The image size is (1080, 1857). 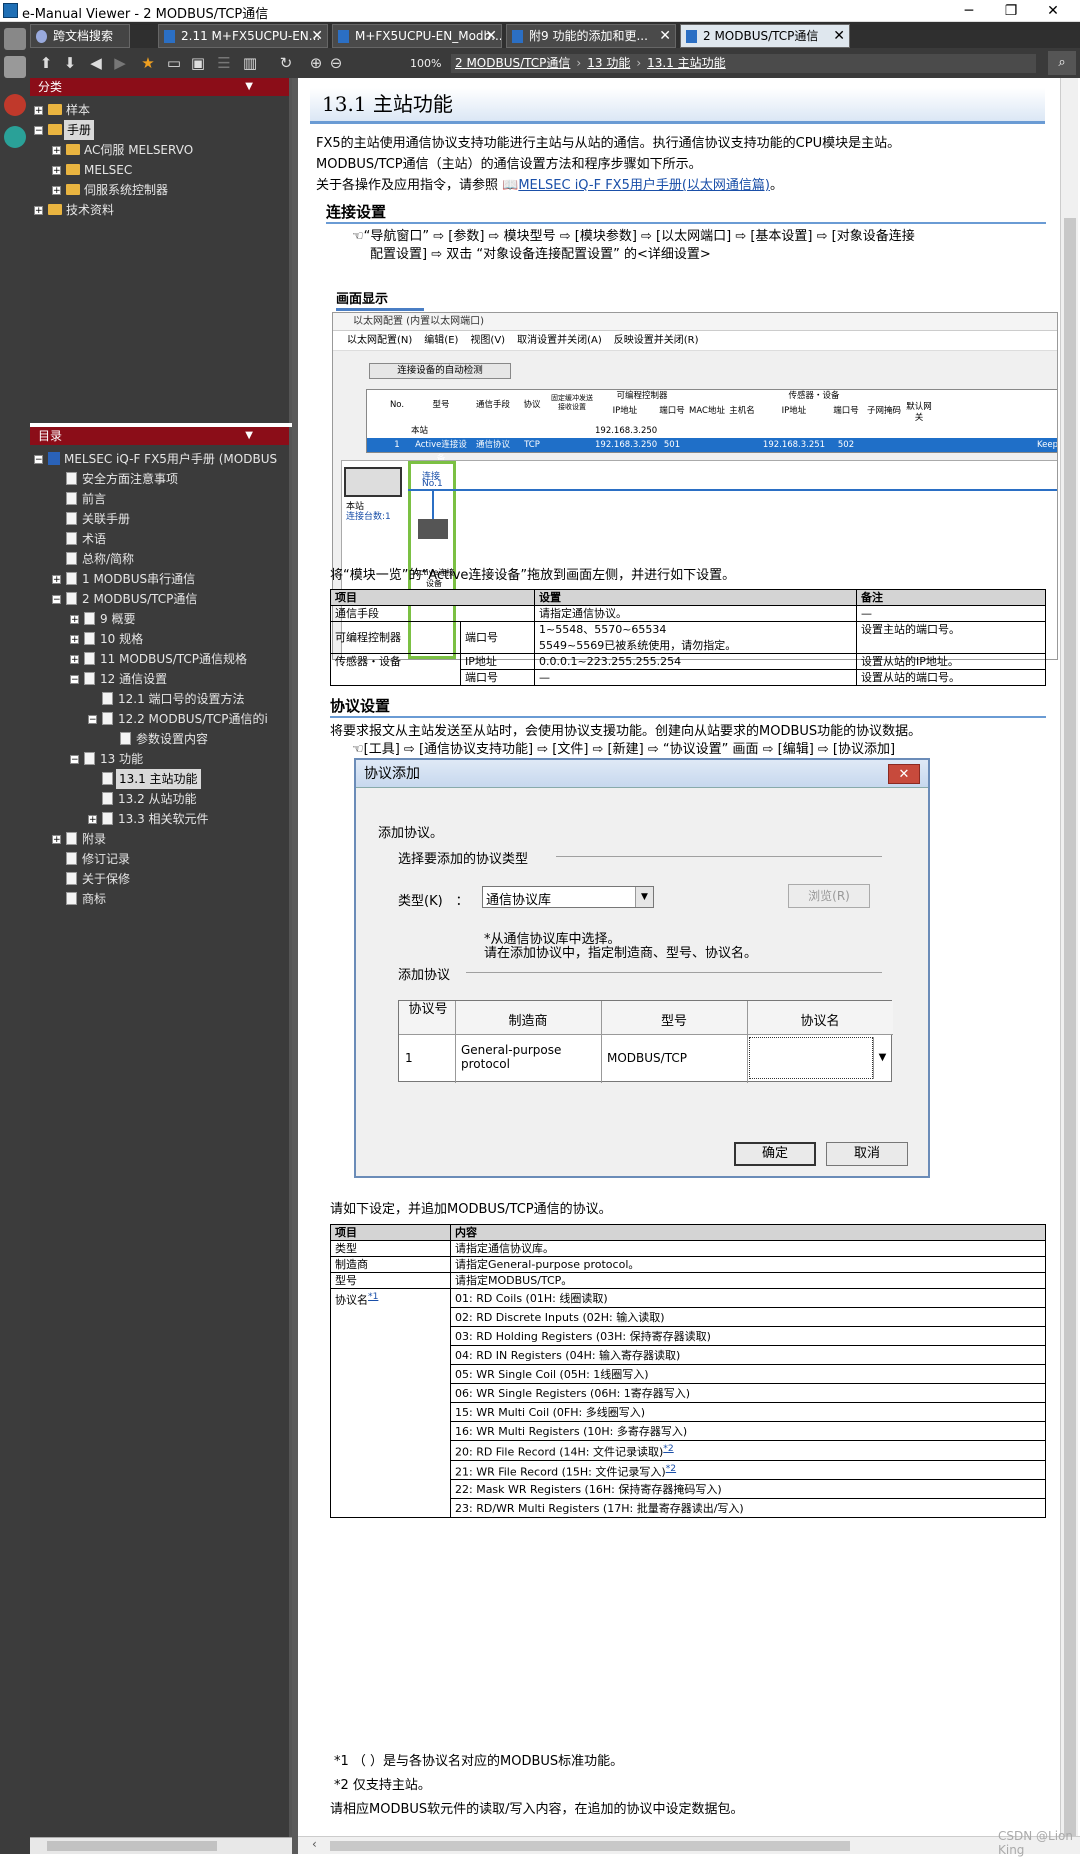 I want to click on tree-item: + 伺服系统控制器, so click(x=159, y=190).